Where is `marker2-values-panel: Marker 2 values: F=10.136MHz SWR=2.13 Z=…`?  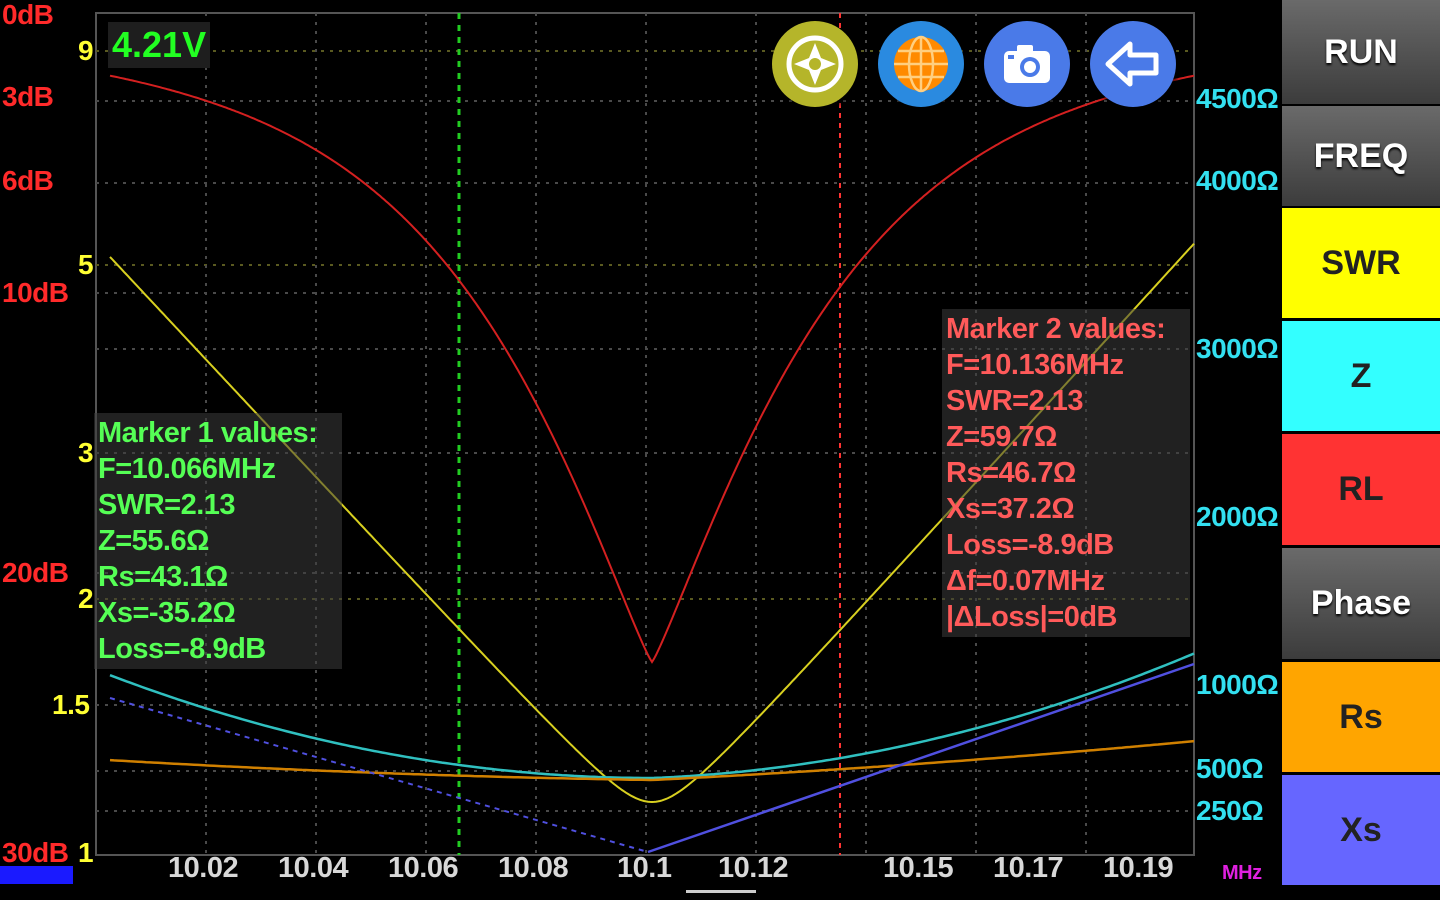 marker2-values-panel: Marker 2 values: F=10.136MHz SWR=2.13 Z=… is located at coordinates (1066, 473).